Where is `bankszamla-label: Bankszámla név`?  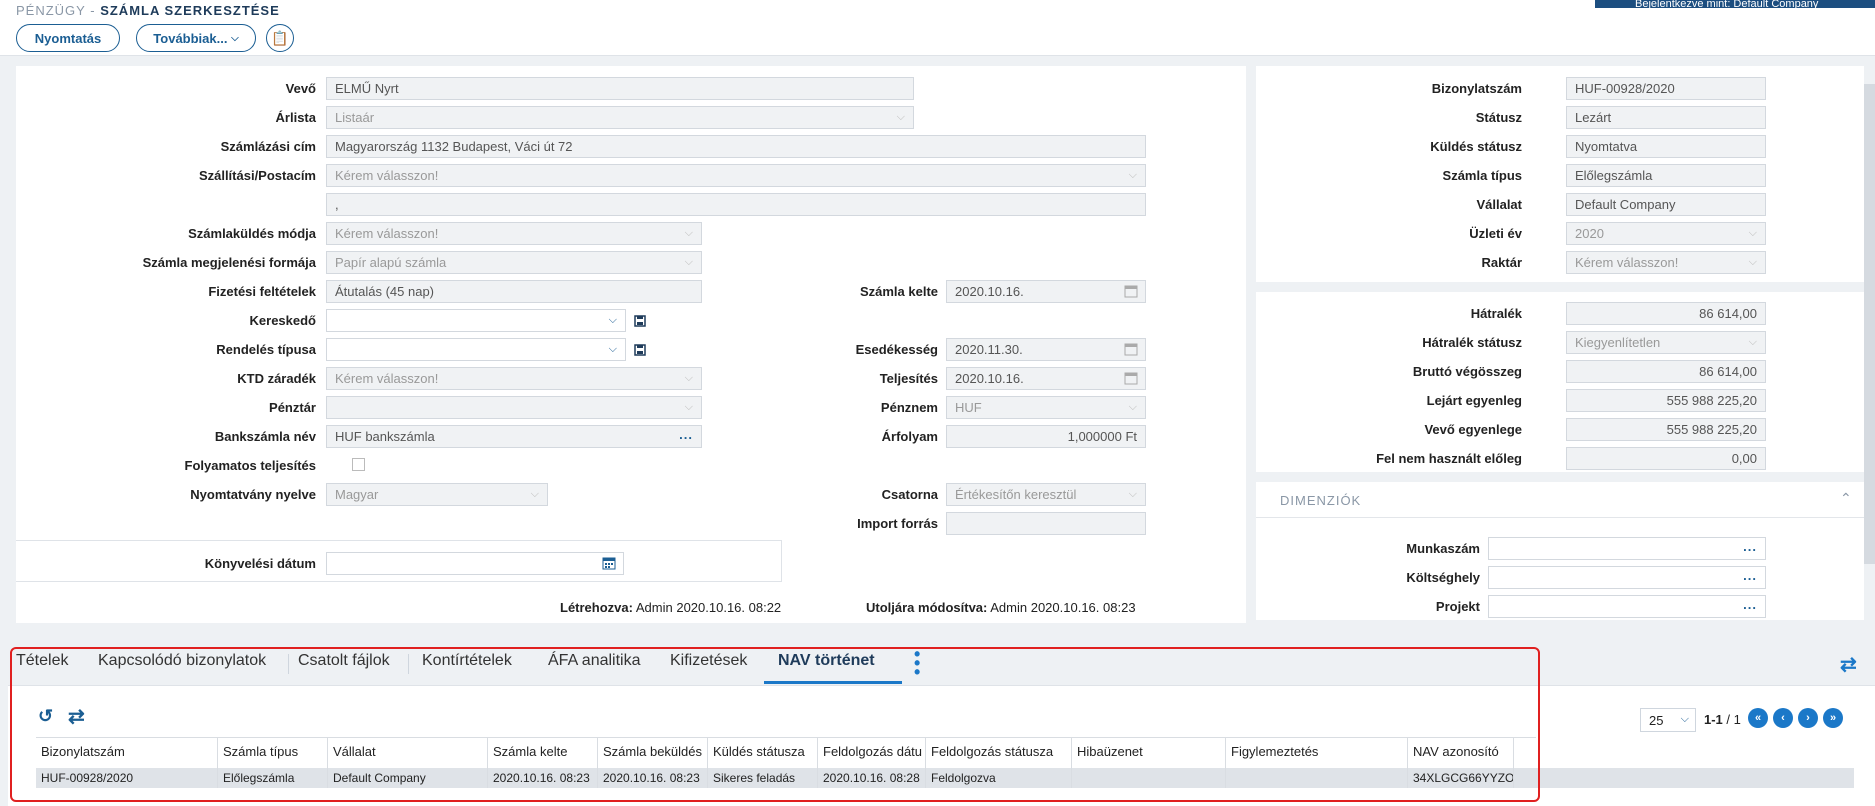
bankszamla-label: Bankszámla név is located at coordinates (265, 436).